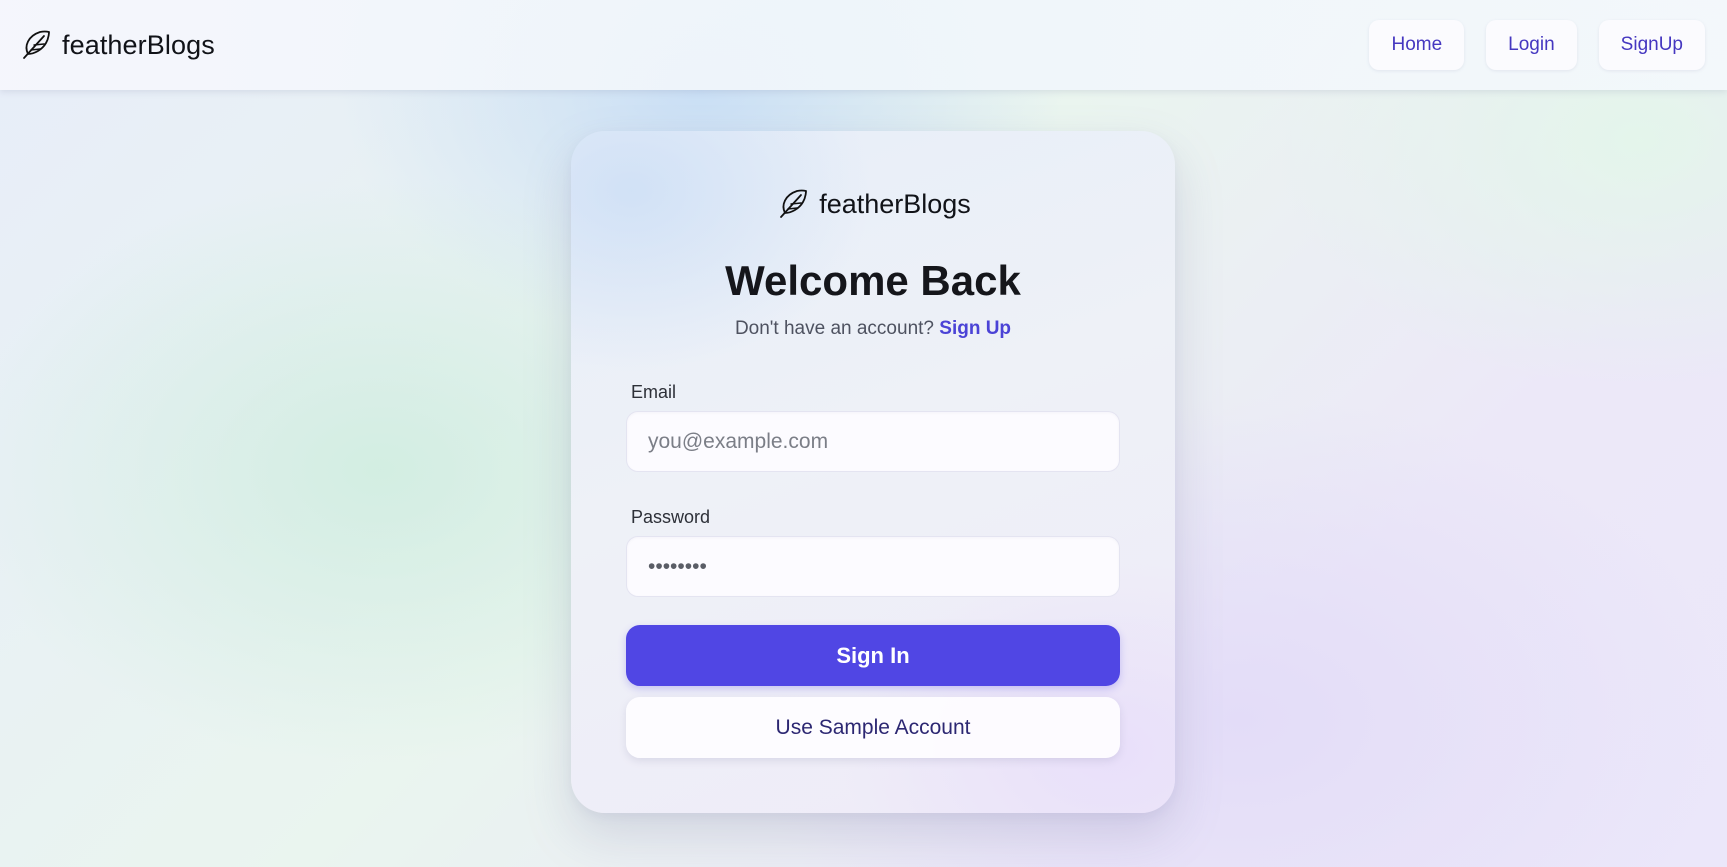 Image resolution: width=1727 pixels, height=867 pixels. I want to click on use-sample-account-button: Use Sample Account, so click(873, 727).